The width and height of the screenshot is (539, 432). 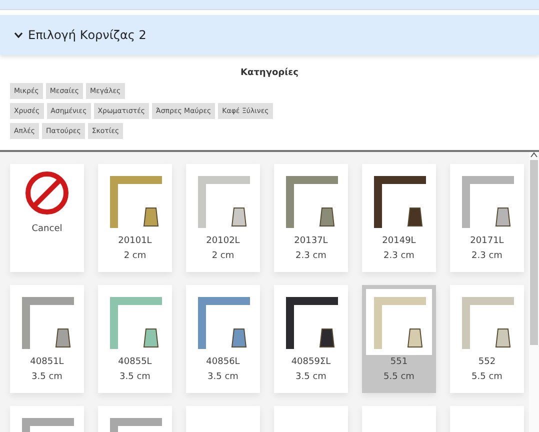 I want to click on frame-card: 552 5.5 cm, so click(x=487, y=339).